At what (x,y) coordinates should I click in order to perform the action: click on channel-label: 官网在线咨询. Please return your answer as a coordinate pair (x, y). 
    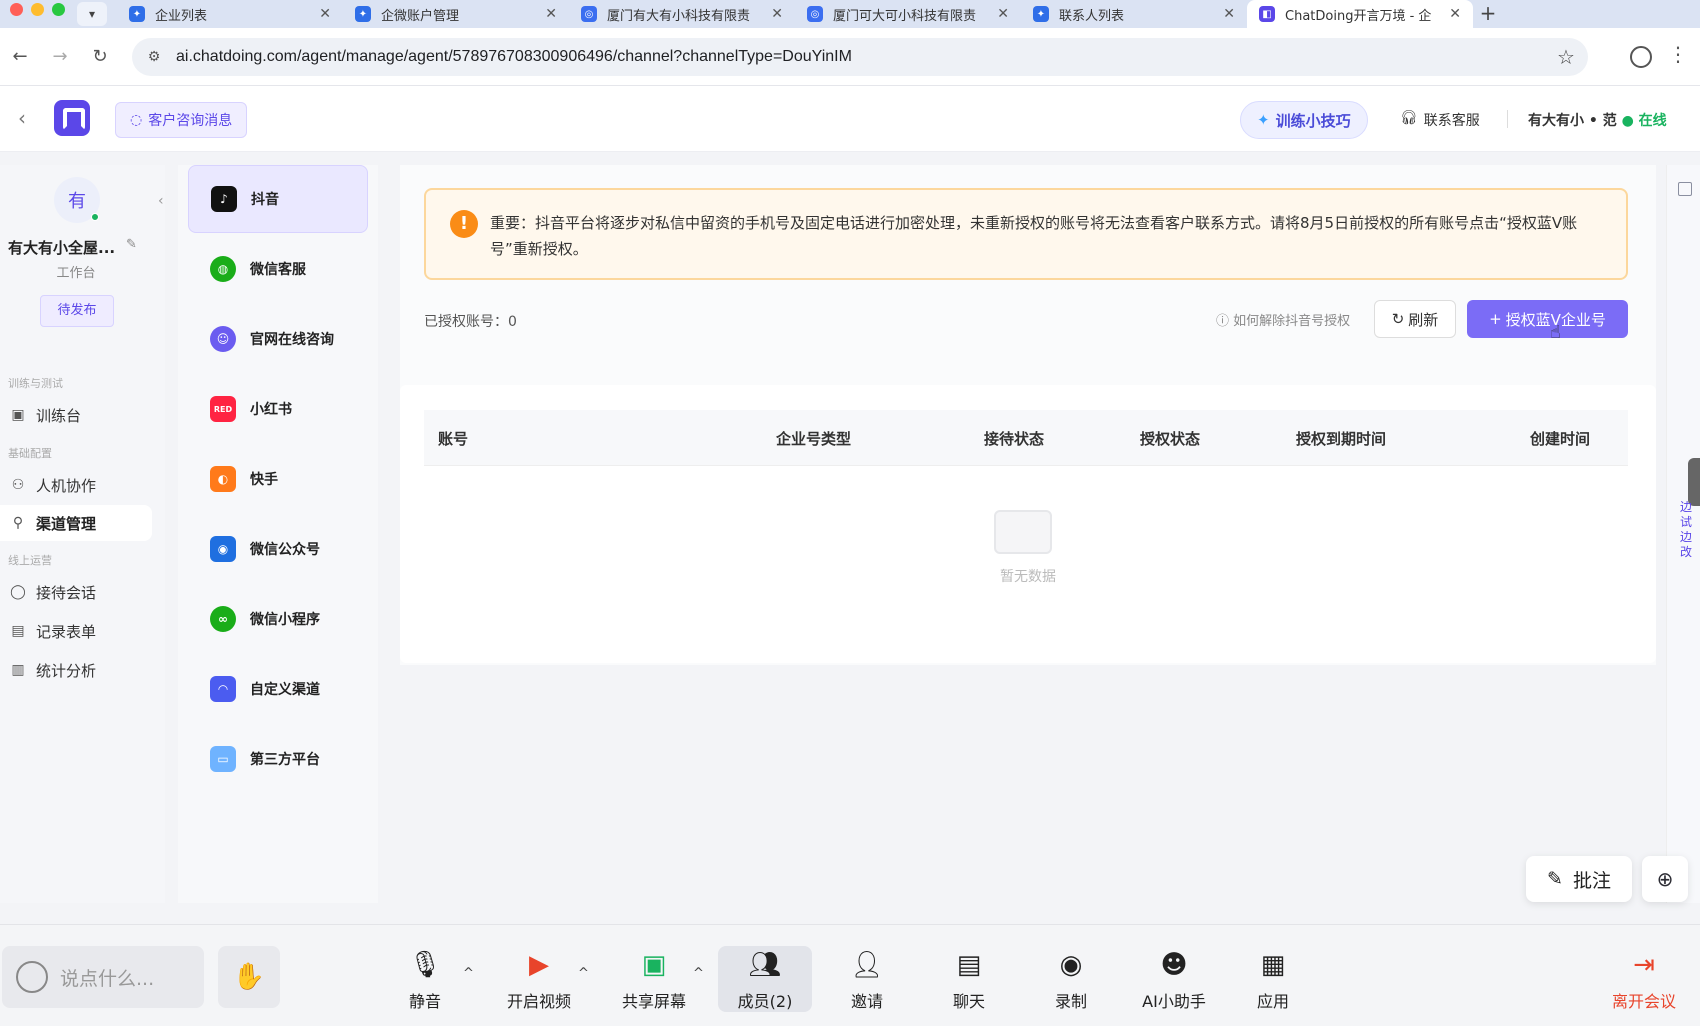
    Looking at the image, I should click on (292, 340).